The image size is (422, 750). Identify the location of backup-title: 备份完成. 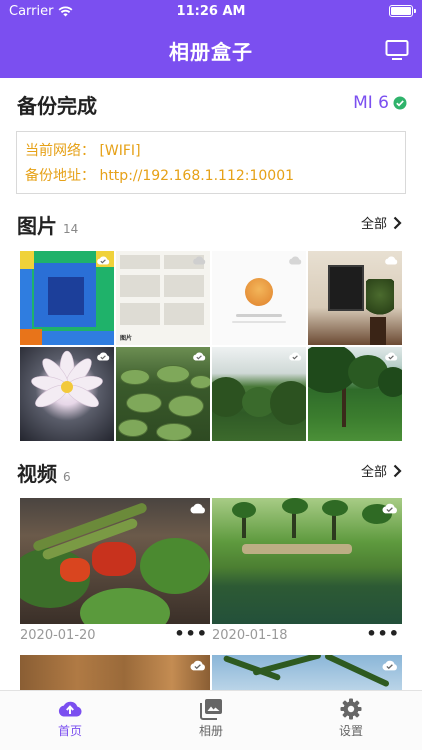
(57, 106).